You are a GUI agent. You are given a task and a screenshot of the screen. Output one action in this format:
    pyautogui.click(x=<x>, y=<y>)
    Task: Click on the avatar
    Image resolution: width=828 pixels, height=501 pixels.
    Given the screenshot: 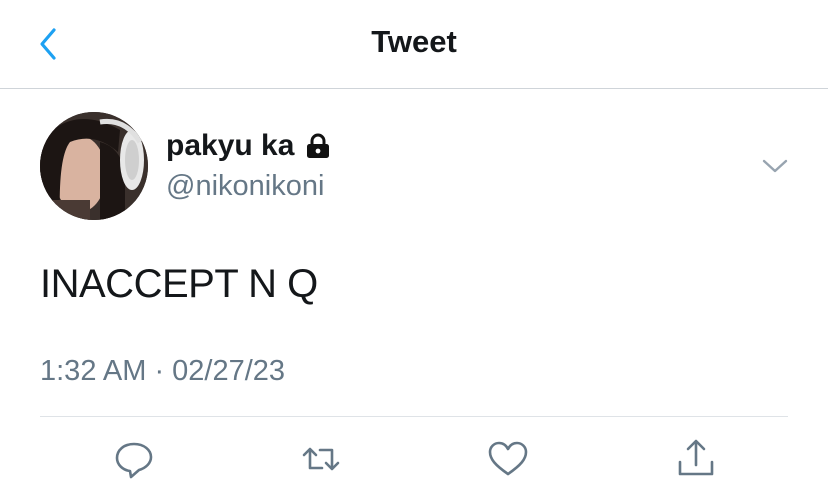 What is the action you would take?
    pyautogui.click(x=94, y=166)
    